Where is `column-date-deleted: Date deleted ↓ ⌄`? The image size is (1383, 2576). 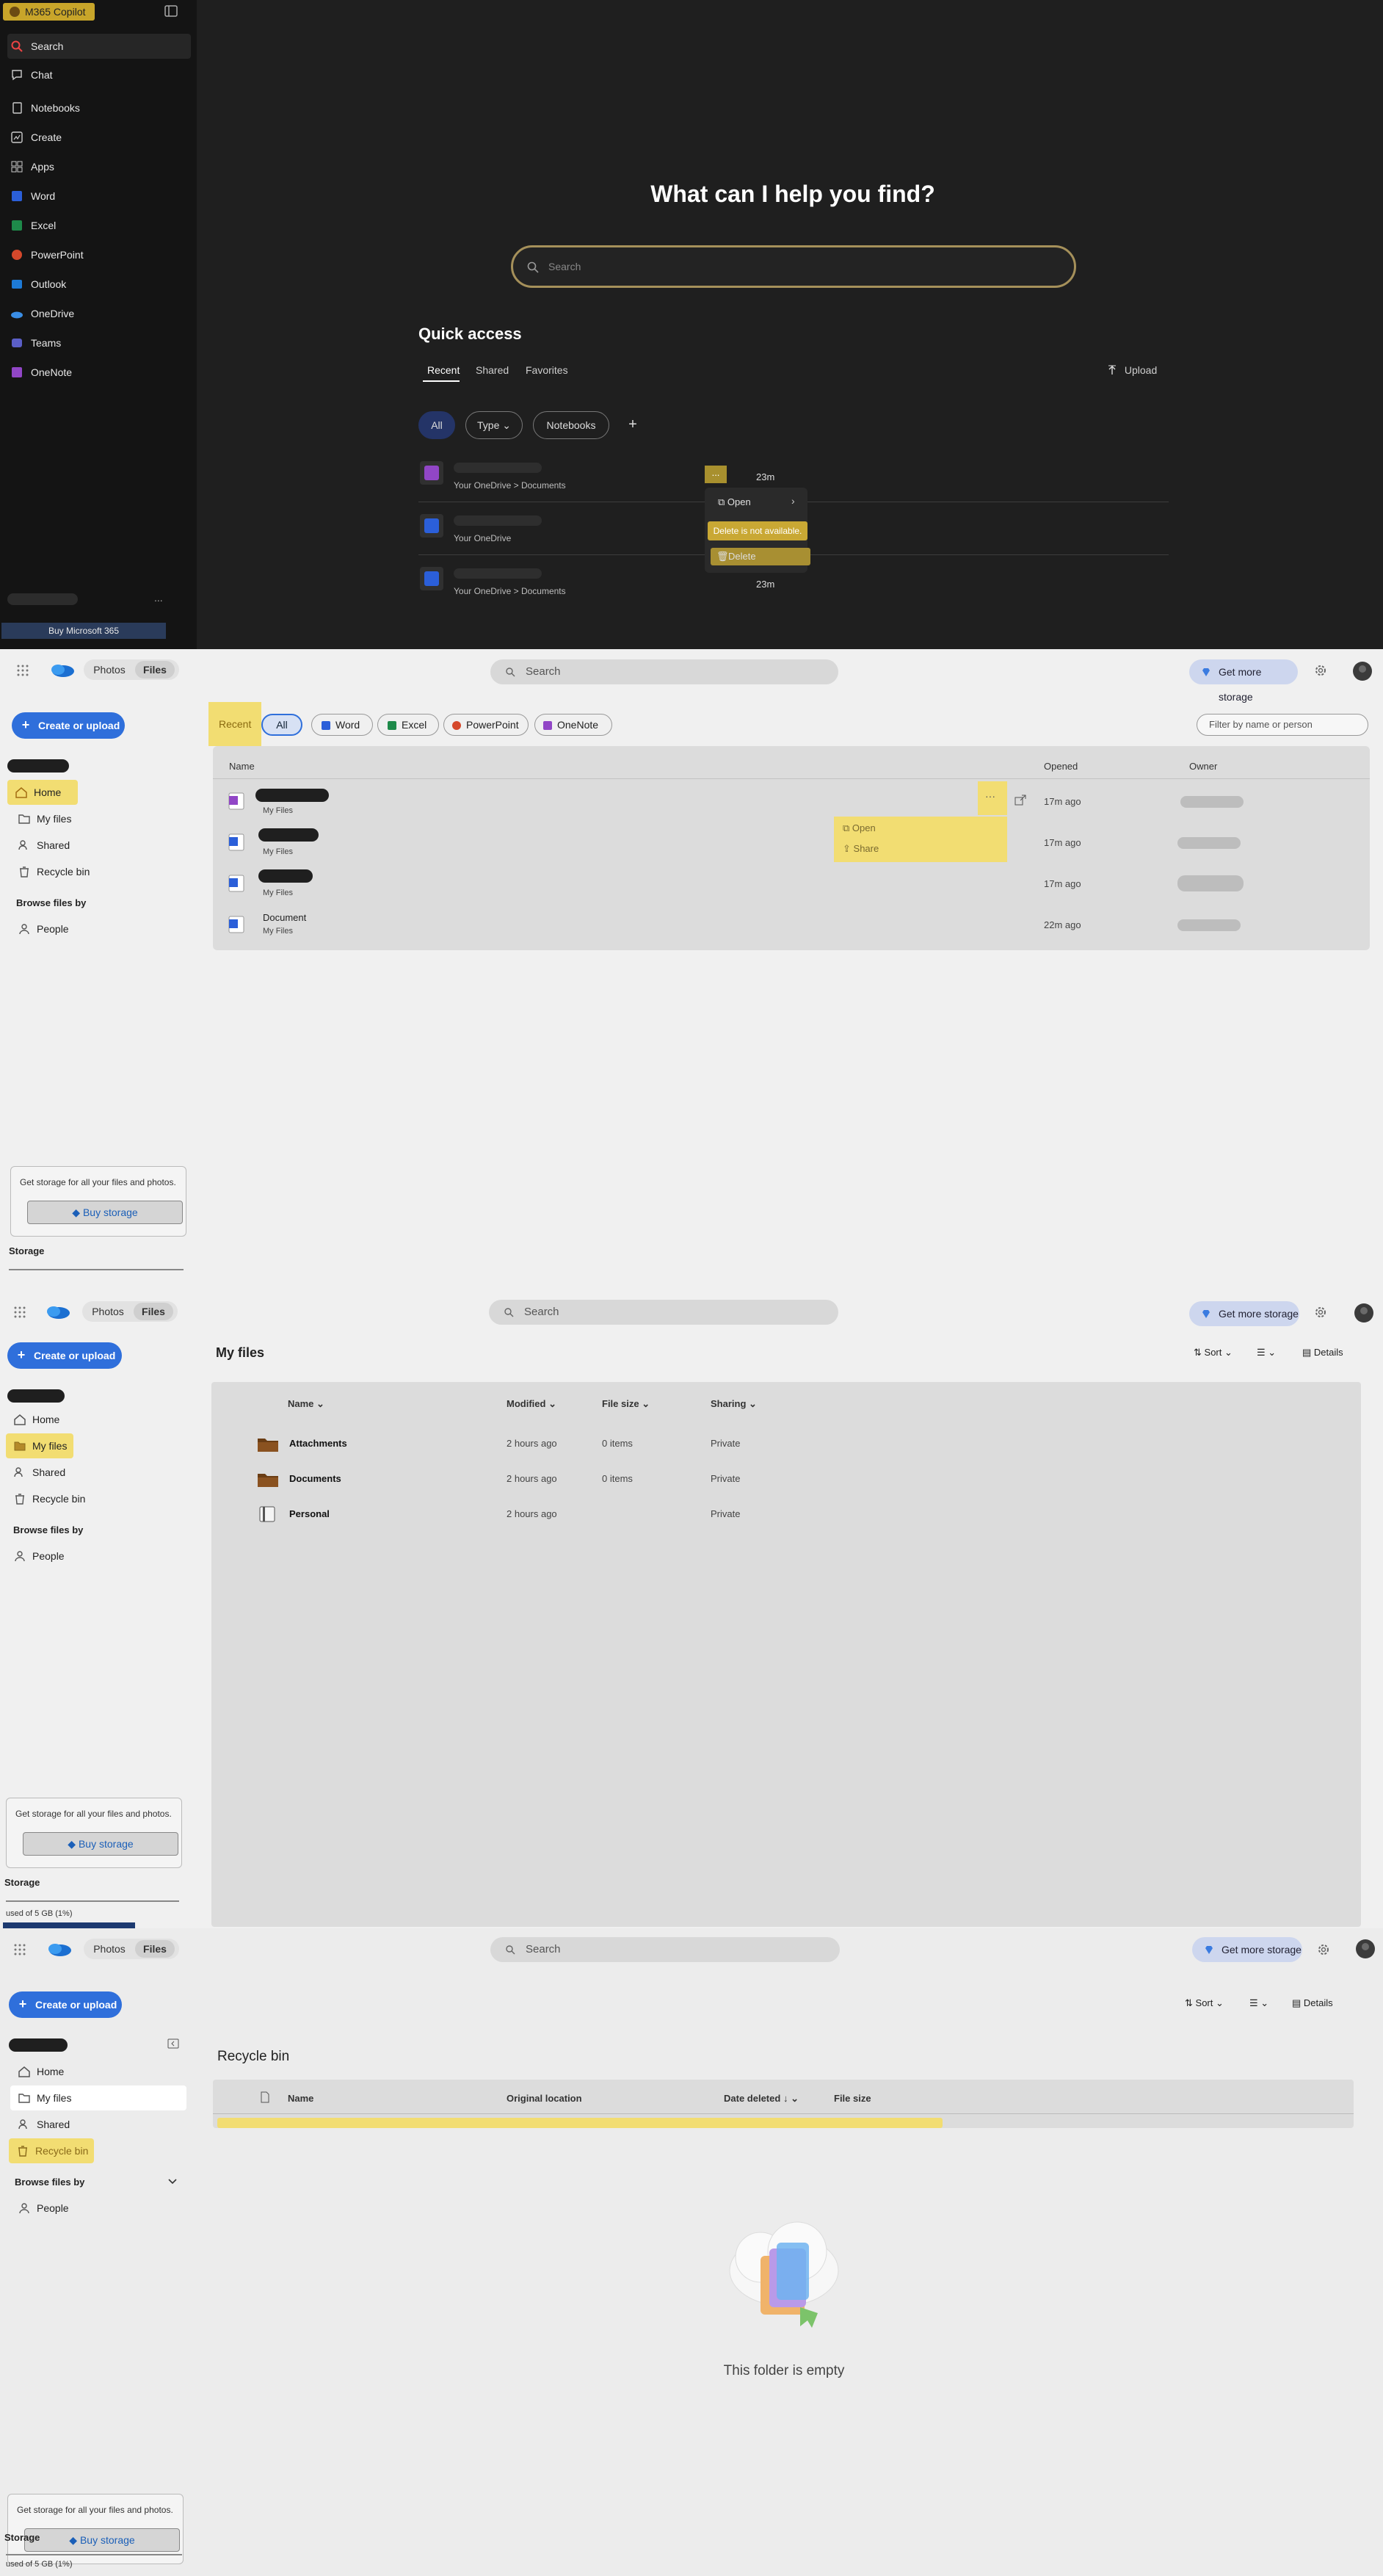 column-date-deleted: Date deleted ↓ ⌄ is located at coordinates (762, 2099).